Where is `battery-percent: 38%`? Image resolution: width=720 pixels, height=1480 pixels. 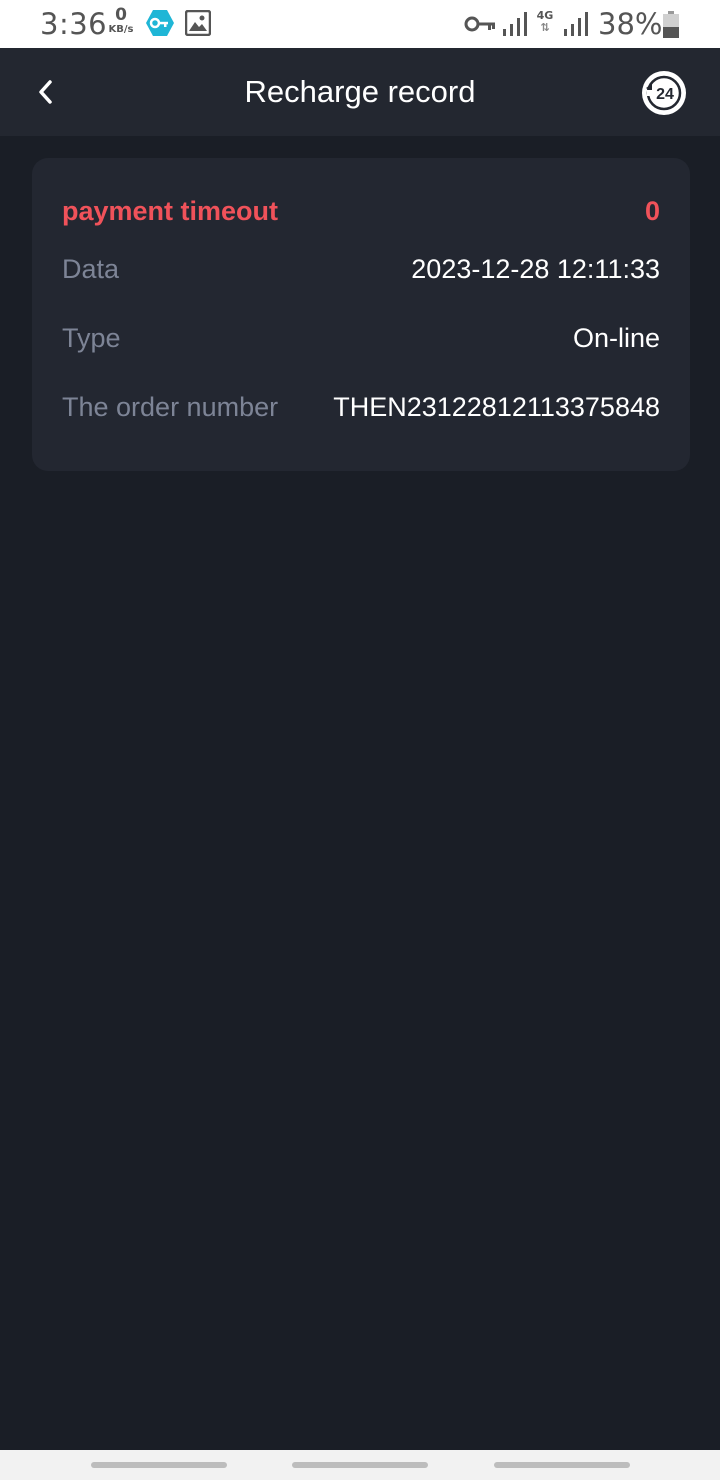 battery-percent: 38% is located at coordinates (630, 24).